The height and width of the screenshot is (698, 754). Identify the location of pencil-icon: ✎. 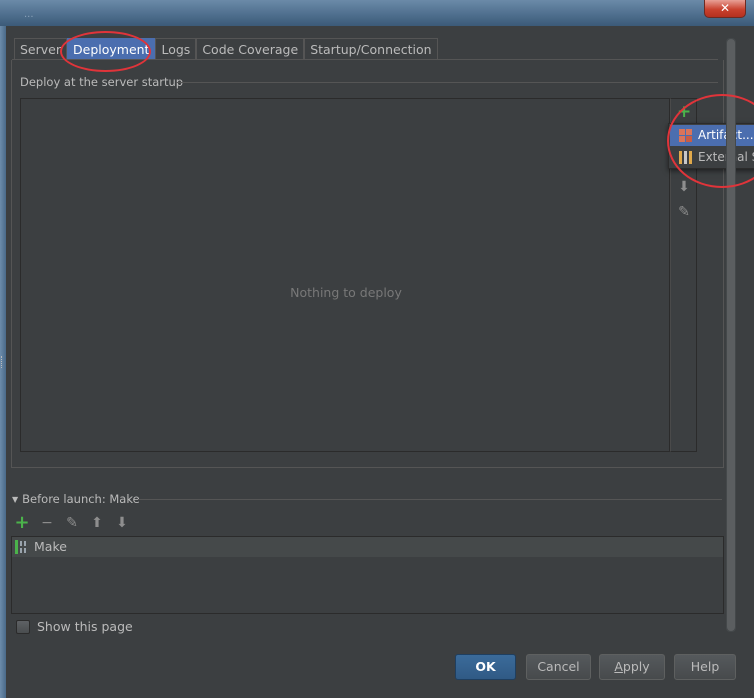
(684, 212).